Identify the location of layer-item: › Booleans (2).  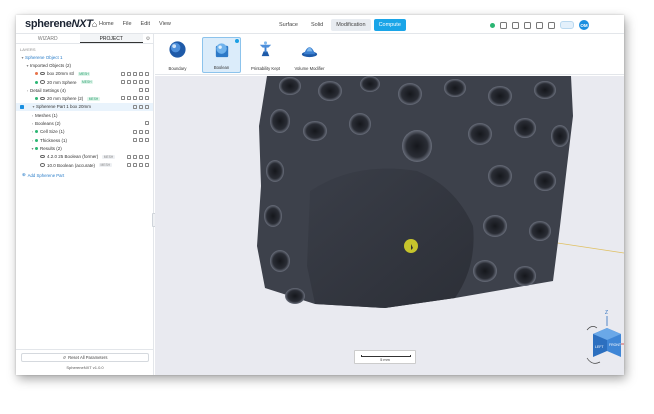
(84, 123).